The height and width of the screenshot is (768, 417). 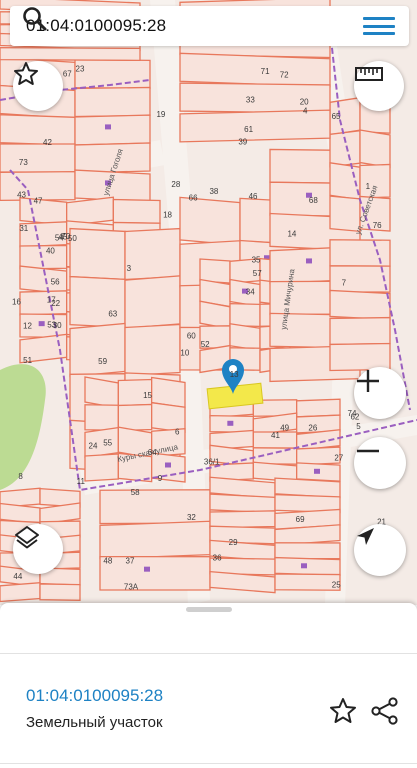 What do you see at coordinates (250, 291) in the screenshot?
I see `parcel-number-label: 34` at bounding box center [250, 291].